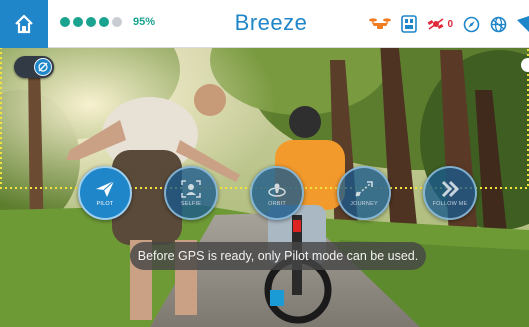 This screenshot has width=529, height=327. I want to click on drone-status, so click(380, 24).